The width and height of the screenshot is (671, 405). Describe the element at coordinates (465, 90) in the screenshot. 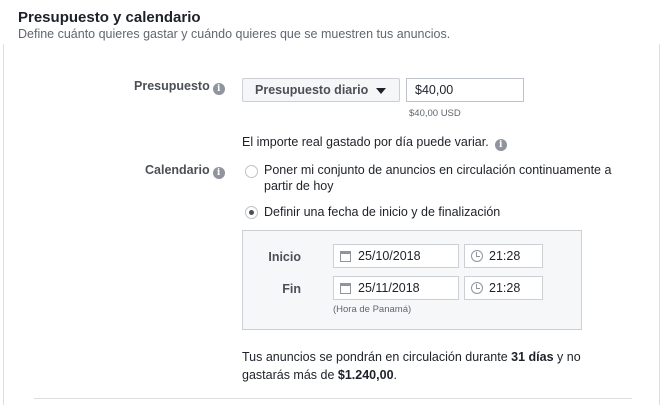

I see `budget-amount-input: $40,00` at that location.